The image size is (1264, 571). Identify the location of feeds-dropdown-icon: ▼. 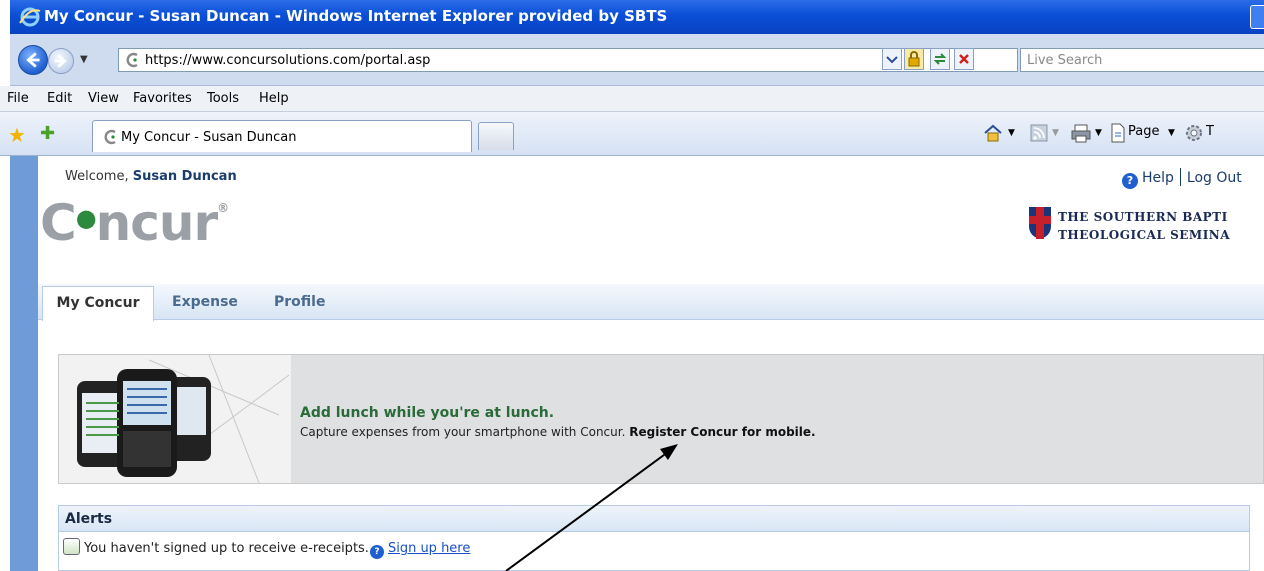
(1055, 133).